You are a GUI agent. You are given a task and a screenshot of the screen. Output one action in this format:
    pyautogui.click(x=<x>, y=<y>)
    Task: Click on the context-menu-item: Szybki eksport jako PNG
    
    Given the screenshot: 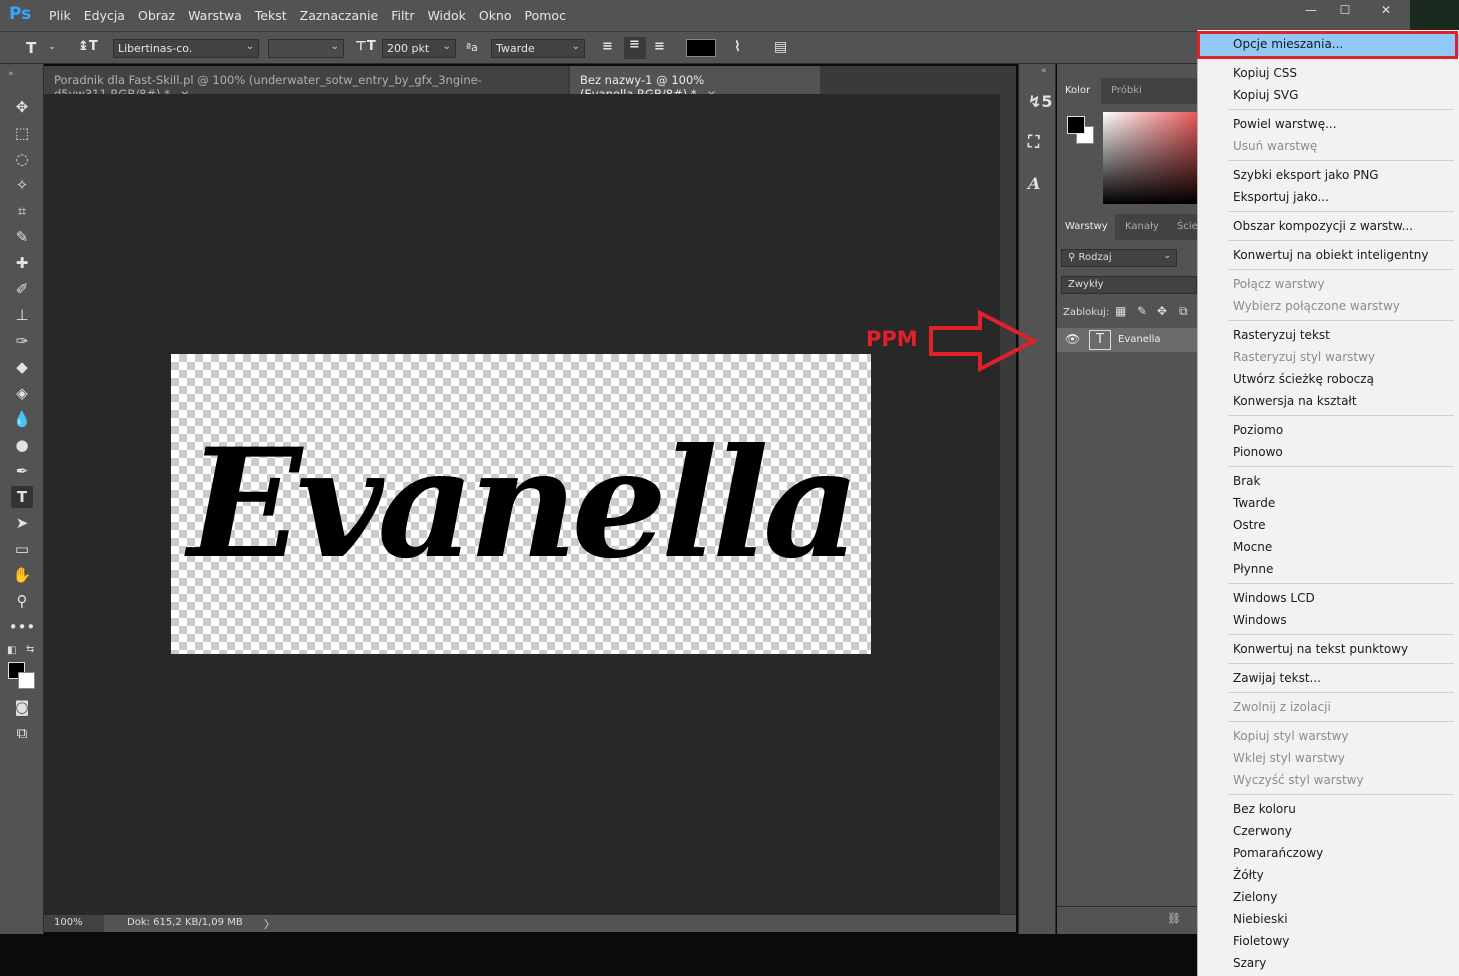 What is the action you would take?
    pyautogui.click(x=1328, y=176)
    